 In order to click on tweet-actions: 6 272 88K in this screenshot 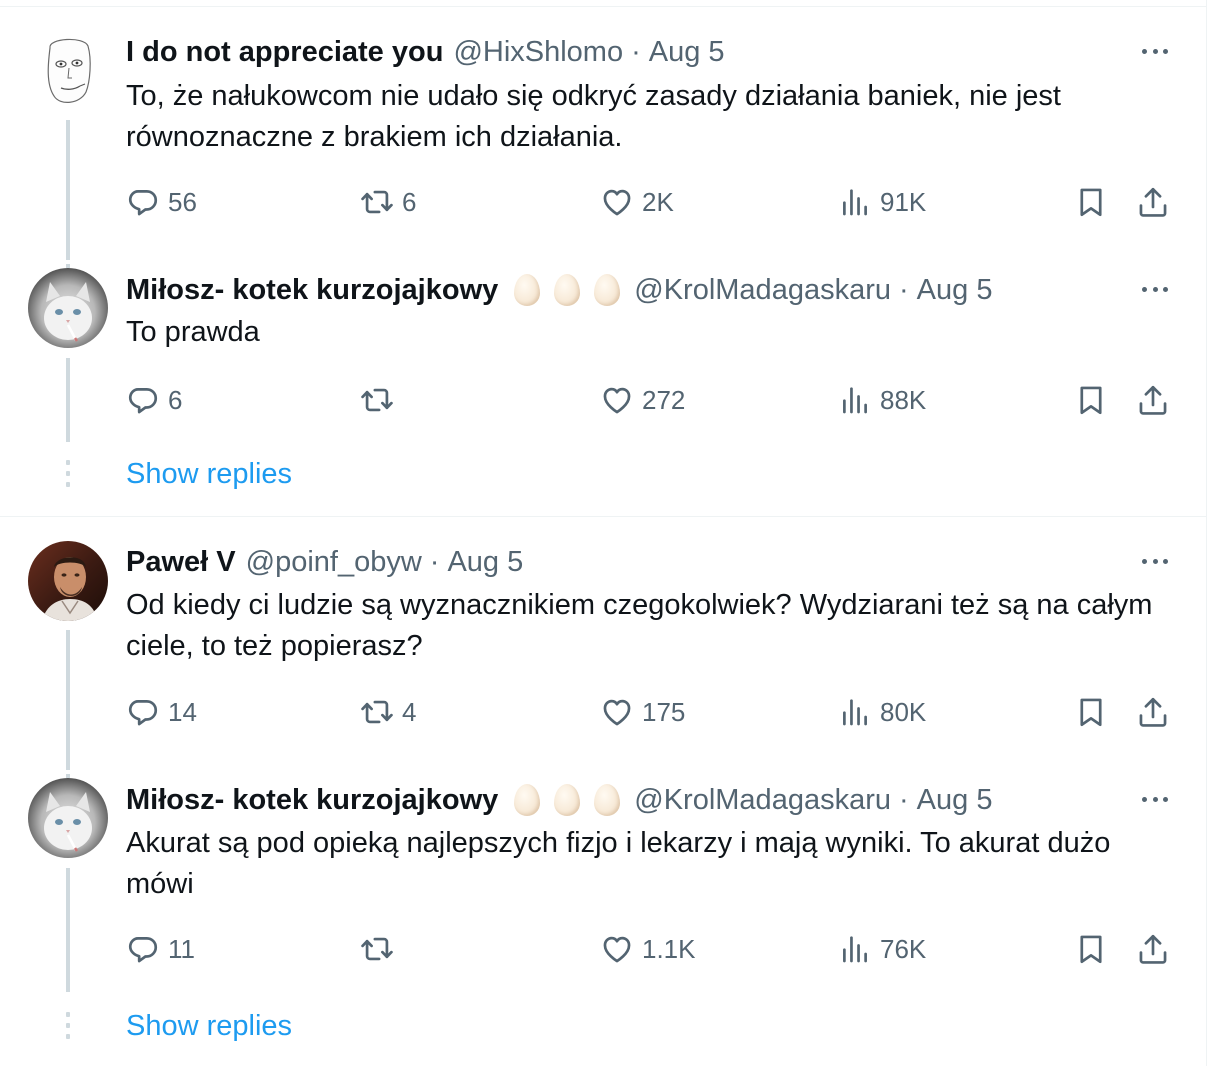, I will do `click(656, 400)`.